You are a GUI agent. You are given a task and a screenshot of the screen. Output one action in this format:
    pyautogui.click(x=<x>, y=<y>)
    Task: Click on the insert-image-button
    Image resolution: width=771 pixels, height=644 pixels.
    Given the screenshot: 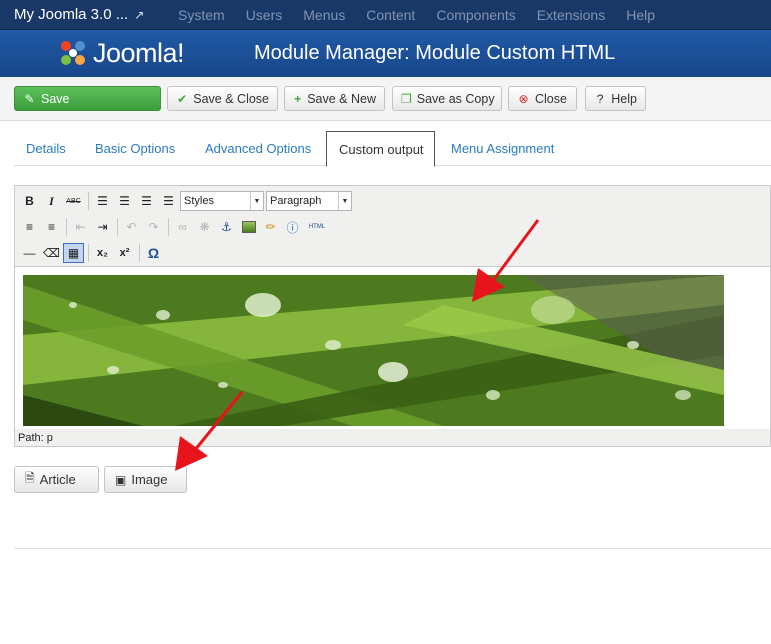 What is the action you would take?
    pyautogui.click(x=248, y=227)
    